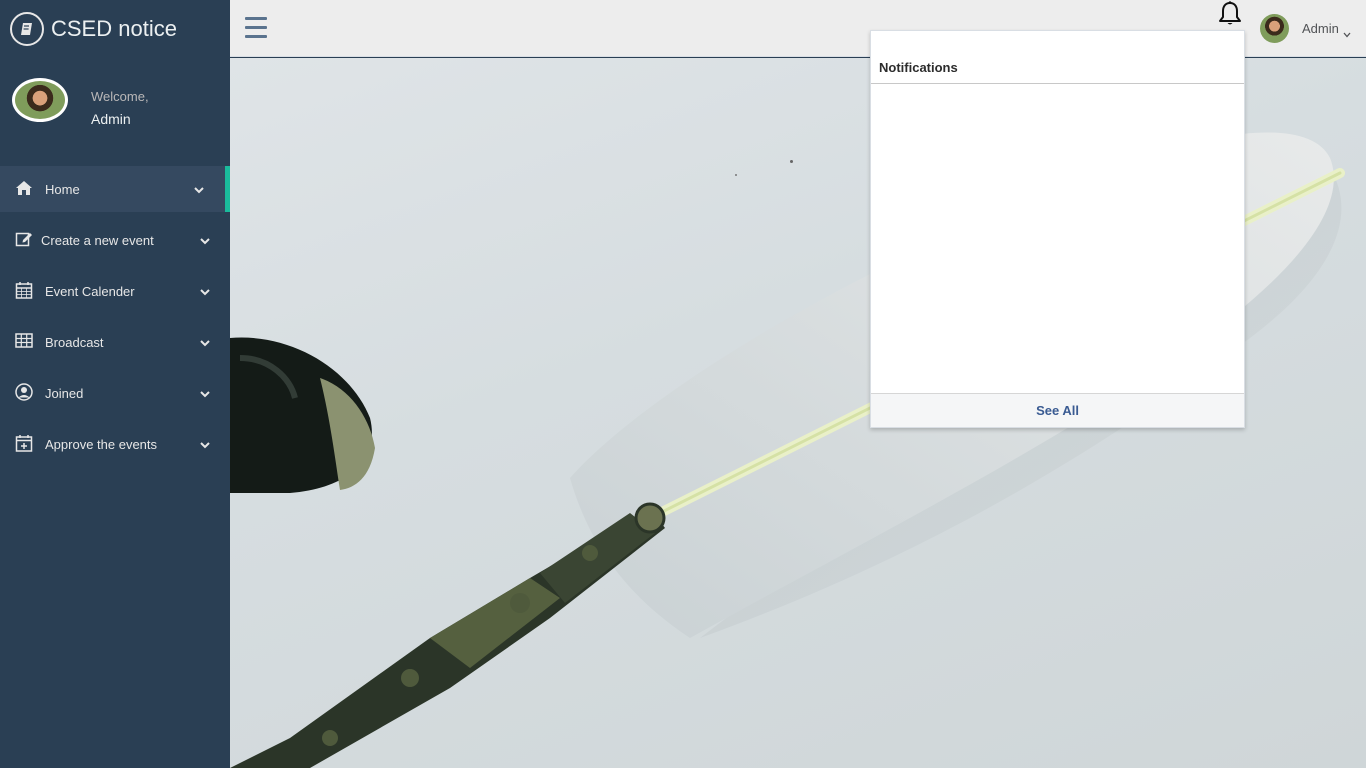  What do you see at coordinates (114, 28) in the screenshot?
I see `brand-title: CSED notice` at bounding box center [114, 28].